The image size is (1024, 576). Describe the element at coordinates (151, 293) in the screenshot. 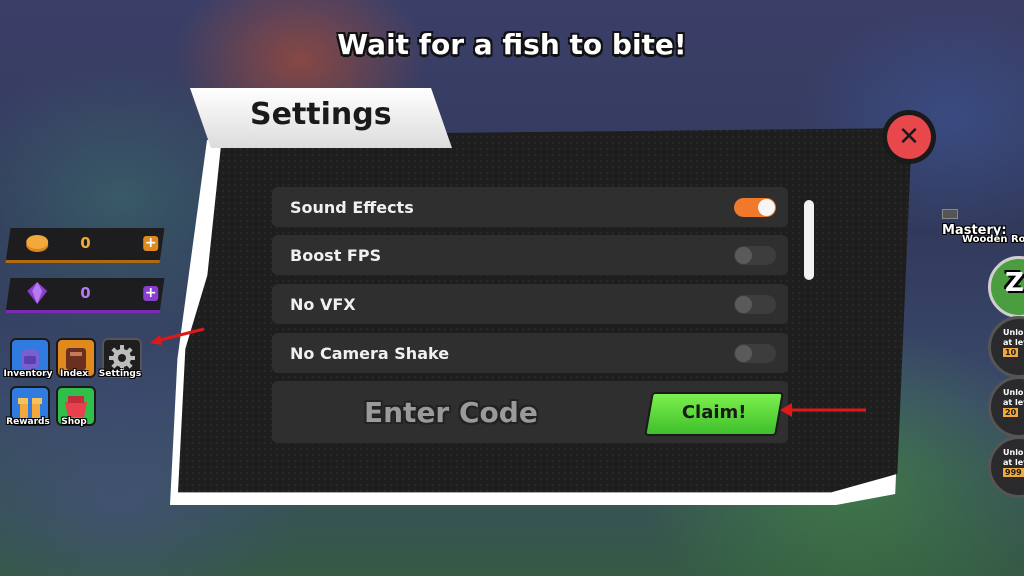

I see `add-gems-button: +` at that location.